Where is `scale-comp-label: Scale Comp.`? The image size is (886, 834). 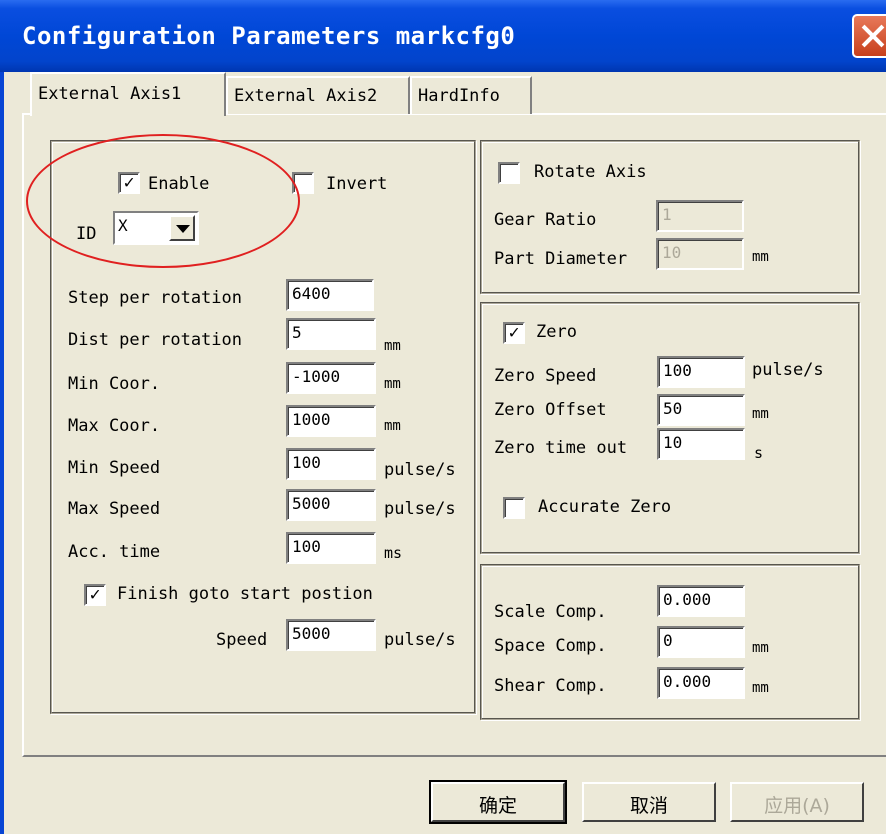 scale-comp-label: Scale Comp. is located at coordinates (550, 612).